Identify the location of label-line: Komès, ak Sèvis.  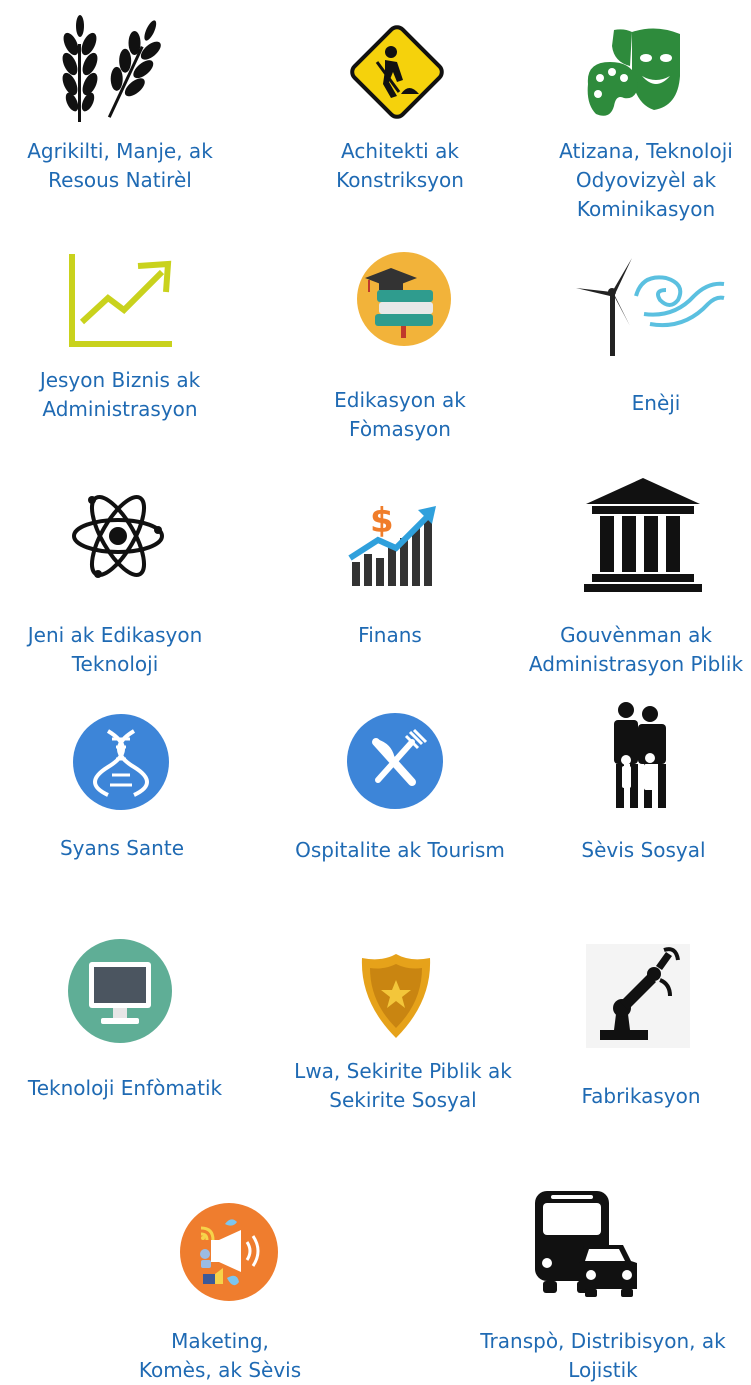
(220, 1370).